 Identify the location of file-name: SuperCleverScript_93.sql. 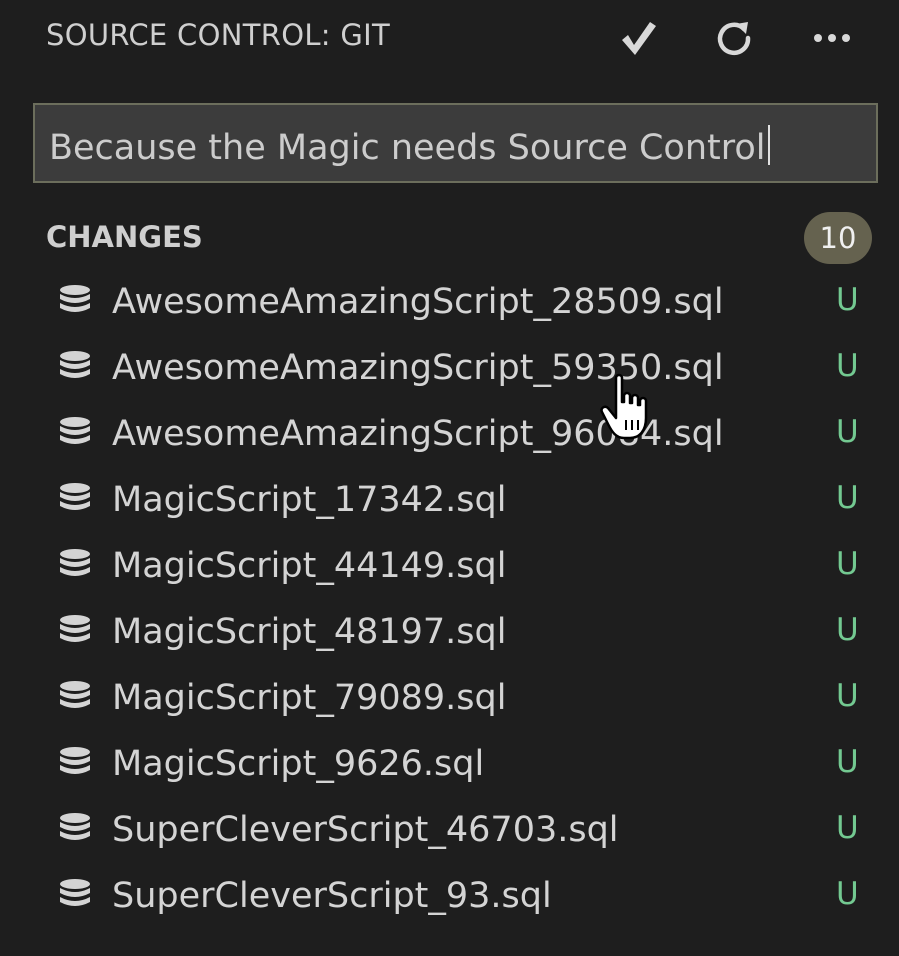
(332, 896).